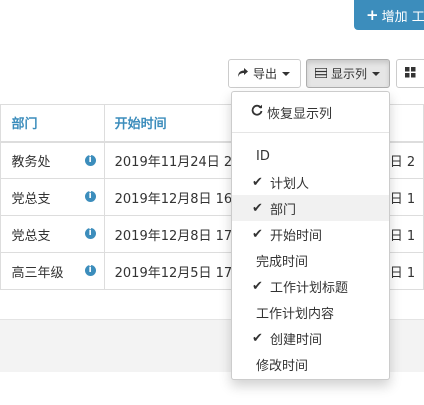  I want to click on grid-view-button, so click(410, 73).